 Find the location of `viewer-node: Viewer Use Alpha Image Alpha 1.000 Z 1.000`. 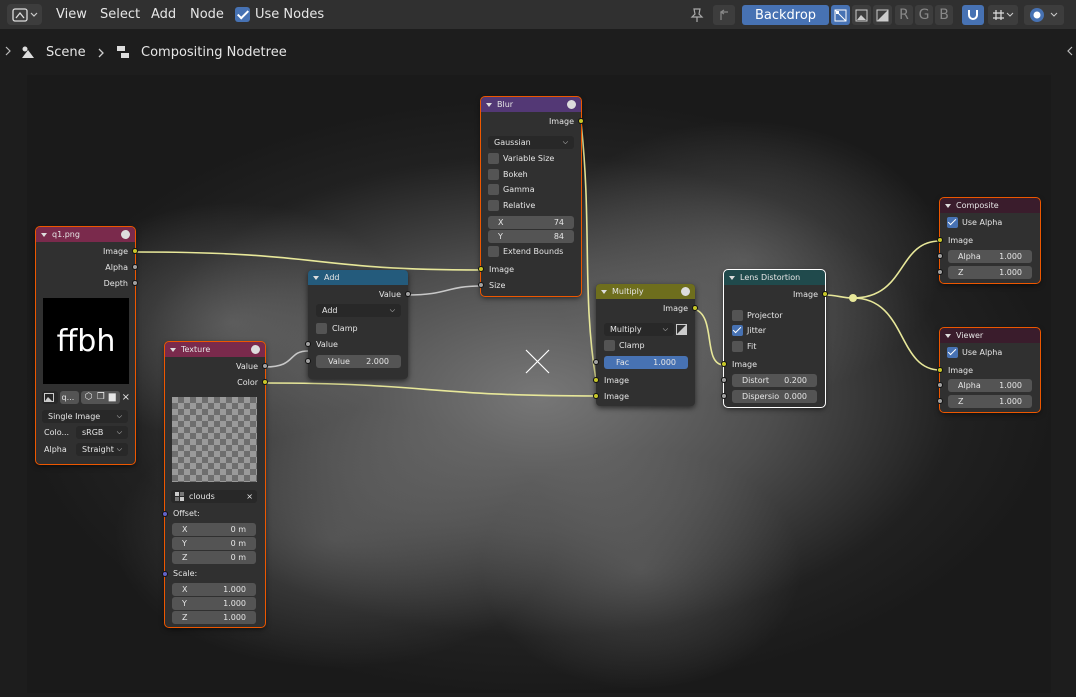

viewer-node: Viewer Use Alpha Image Alpha 1.000 Z 1.000 is located at coordinates (989, 370).